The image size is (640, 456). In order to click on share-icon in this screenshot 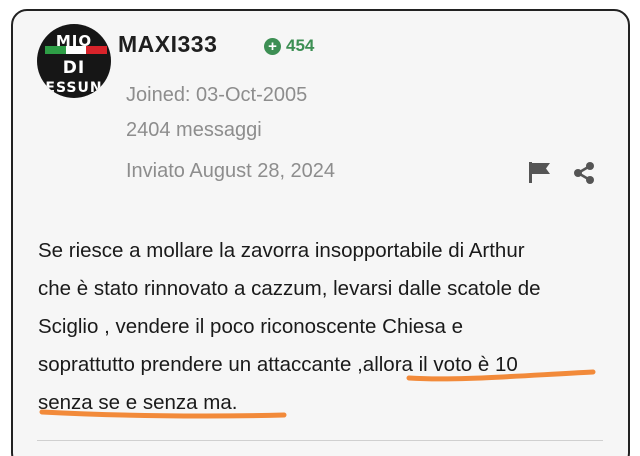, I will do `click(584, 173)`.